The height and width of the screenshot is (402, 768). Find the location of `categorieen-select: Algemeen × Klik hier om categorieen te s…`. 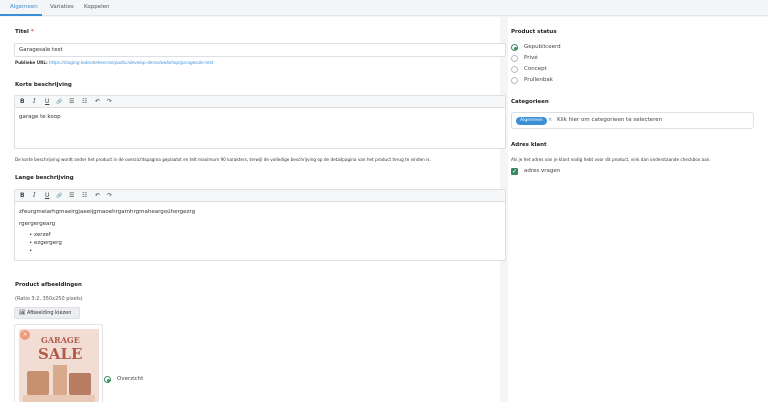

categorieen-select: Algemeen × Klik hier om categorieen te s… is located at coordinates (632, 120).